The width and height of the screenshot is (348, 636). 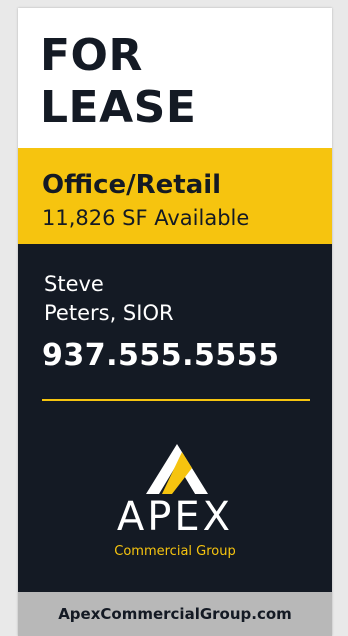 I want to click on apex-mountain-logo-icon, so click(x=177, y=469).